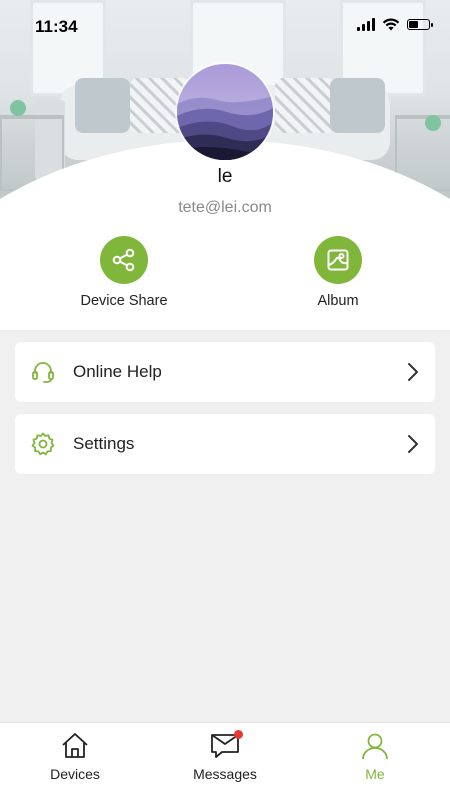 This screenshot has height=801, width=450. What do you see at coordinates (338, 272) in the screenshot?
I see `album-button: Album` at bounding box center [338, 272].